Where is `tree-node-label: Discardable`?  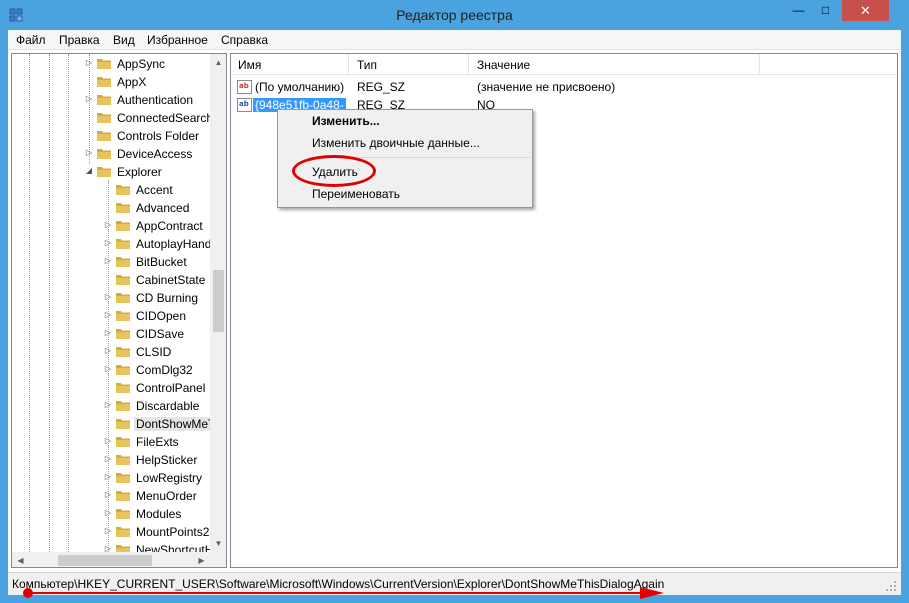
tree-node-label: Discardable is located at coordinates (168, 406).